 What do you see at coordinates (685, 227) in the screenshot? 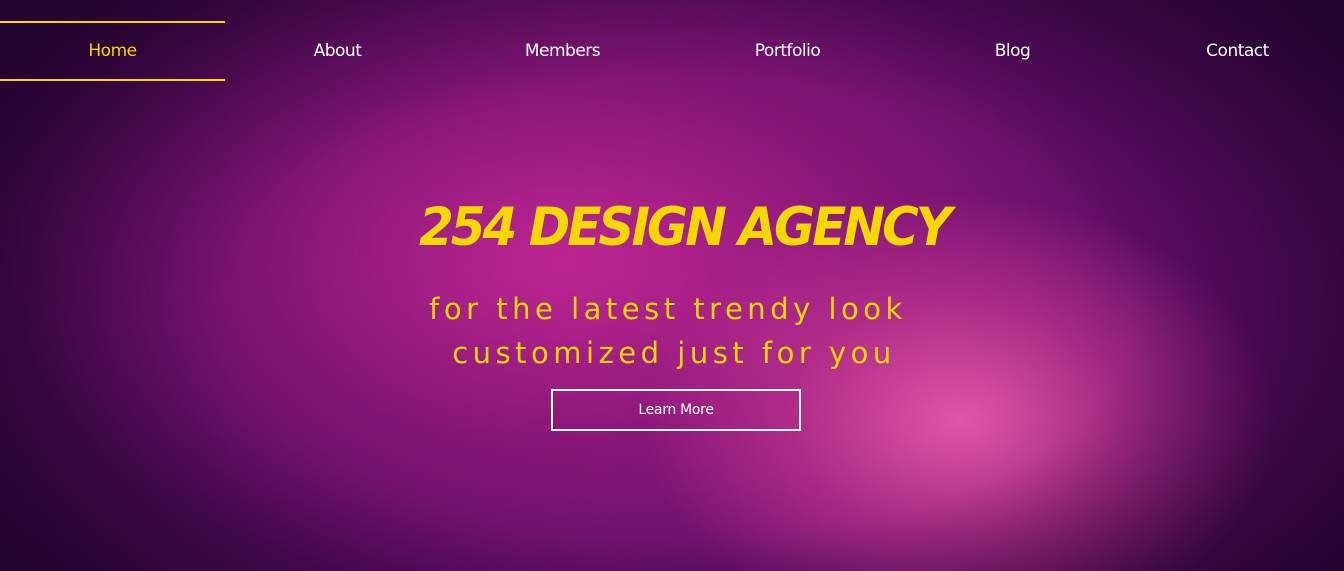
I see `hero-title: 254 DESIGN AGENCY` at bounding box center [685, 227].